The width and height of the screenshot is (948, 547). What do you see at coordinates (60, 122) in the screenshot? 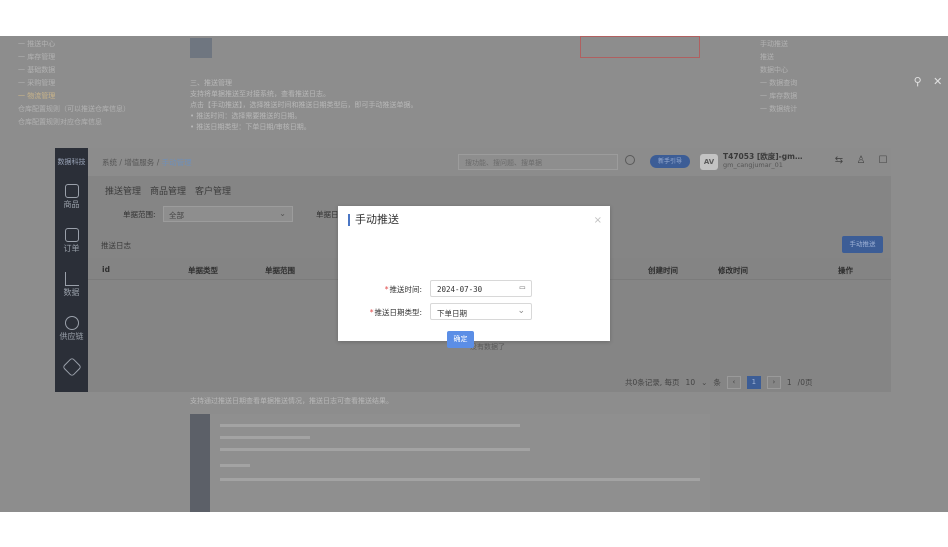
I see `doc-sidebar-item: 仓库配置规则对应仓库信息` at bounding box center [60, 122].